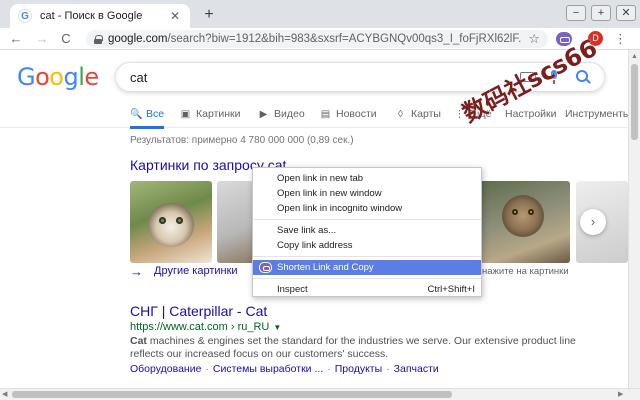 The image size is (640, 400). What do you see at coordinates (525, 271) in the screenshot?
I see `similar-images-link: нажите на картинки` at bounding box center [525, 271].